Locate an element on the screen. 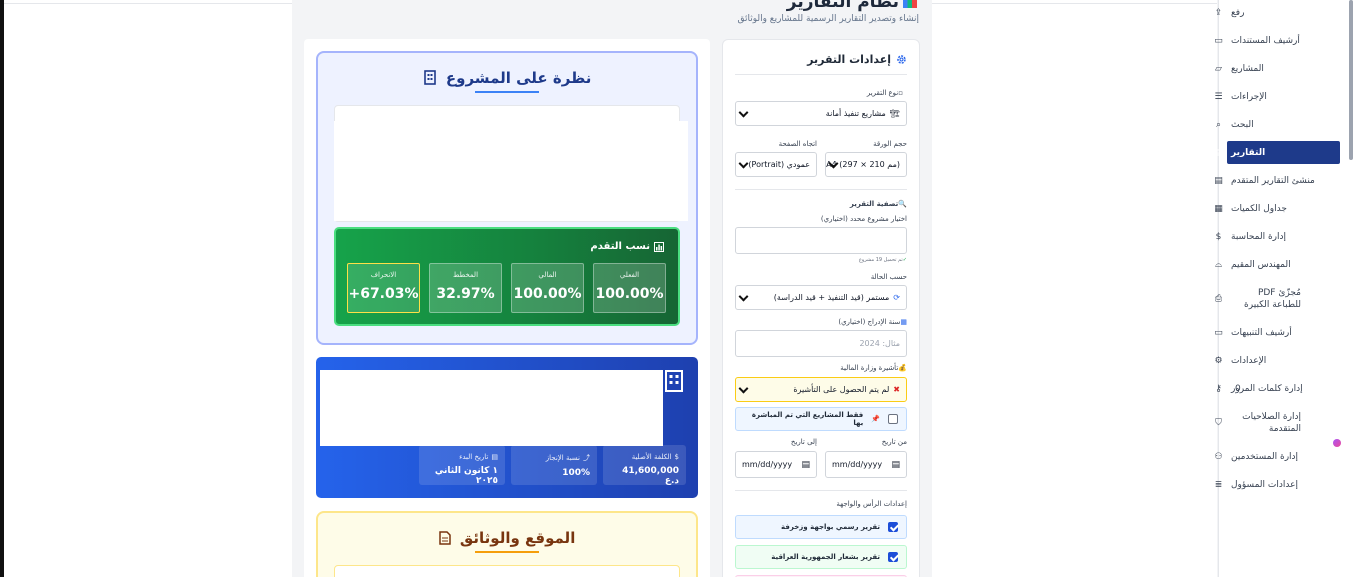 The height and width of the screenshot is (577, 1353). sidebar-item-label: إدارة المستخدمين is located at coordinates (1265, 457).